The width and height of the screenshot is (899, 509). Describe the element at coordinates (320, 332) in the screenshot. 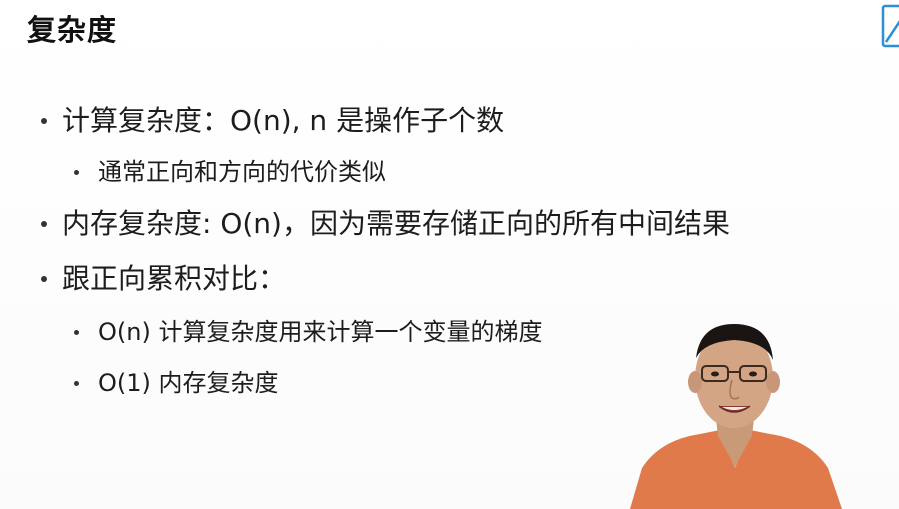

I see `bullet-text: O(n) 计算复杂度用来计算一个变量的梯度` at that location.